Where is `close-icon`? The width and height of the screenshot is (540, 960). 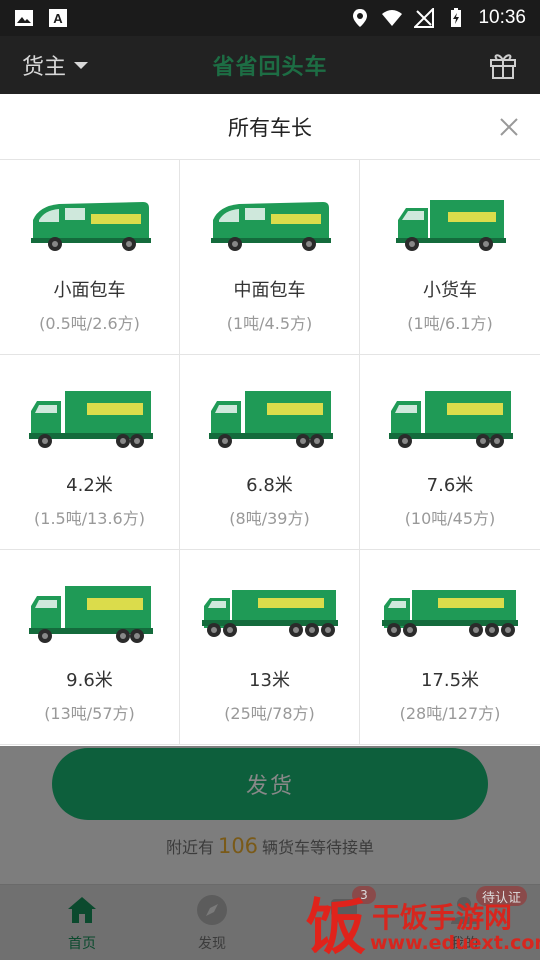
close-icon is located at coordinates (509, 127).